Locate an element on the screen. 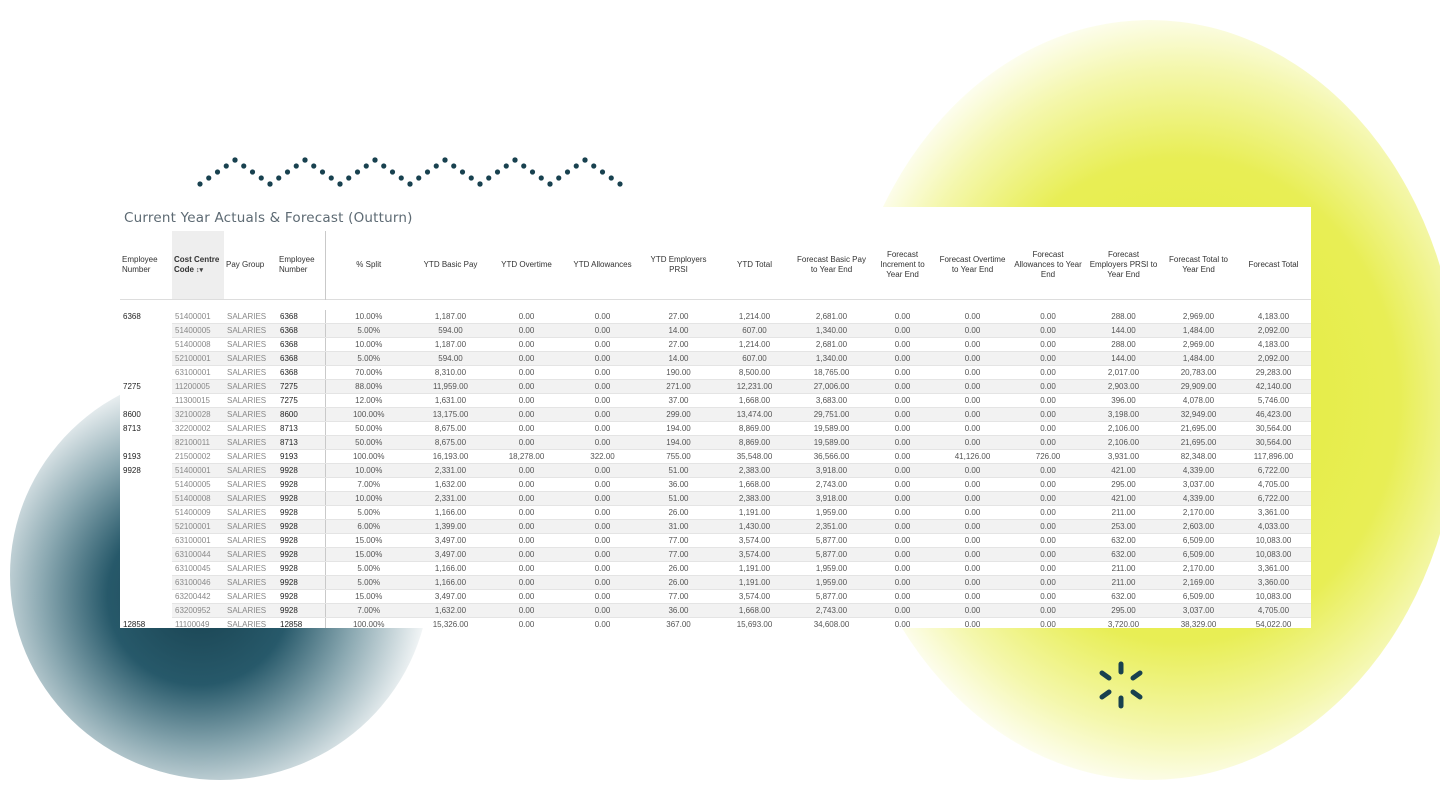  column-header: YTD Basic Pay is located at coordinates (450, 265).